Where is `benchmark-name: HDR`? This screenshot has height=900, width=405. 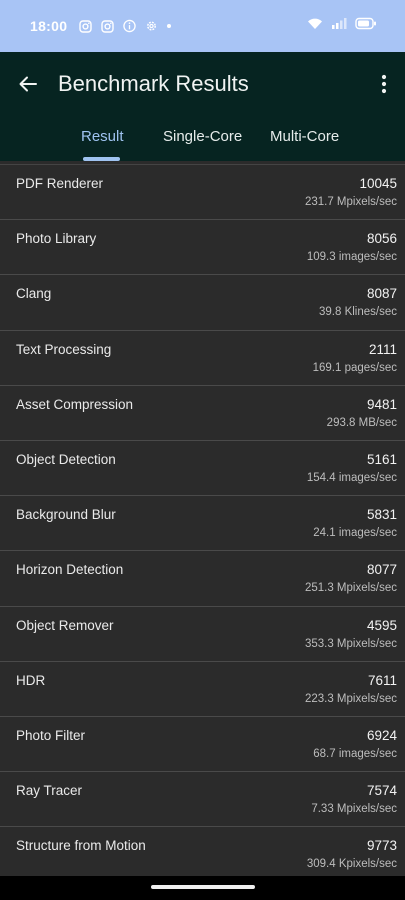 benchmark-name: HDR is located at coordinates (31, 680).